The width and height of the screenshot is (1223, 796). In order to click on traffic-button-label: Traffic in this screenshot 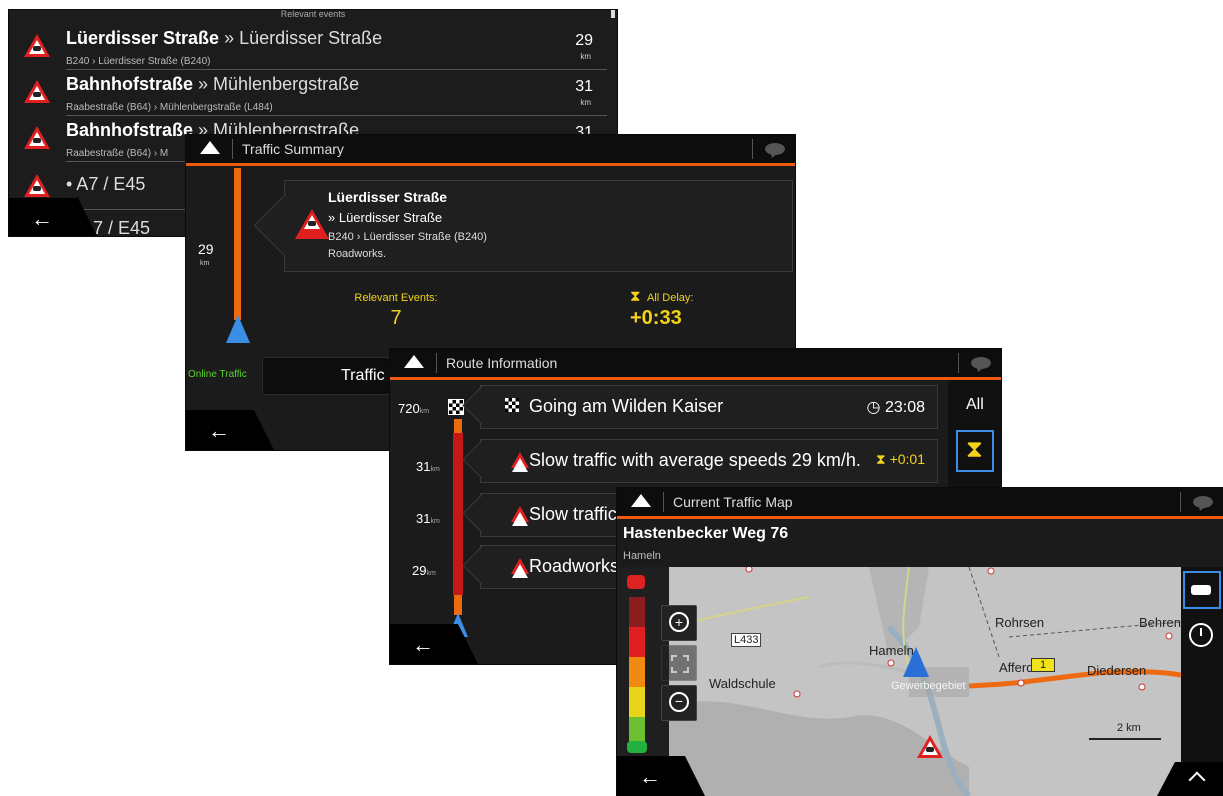, I will do `click(363, 375)`.